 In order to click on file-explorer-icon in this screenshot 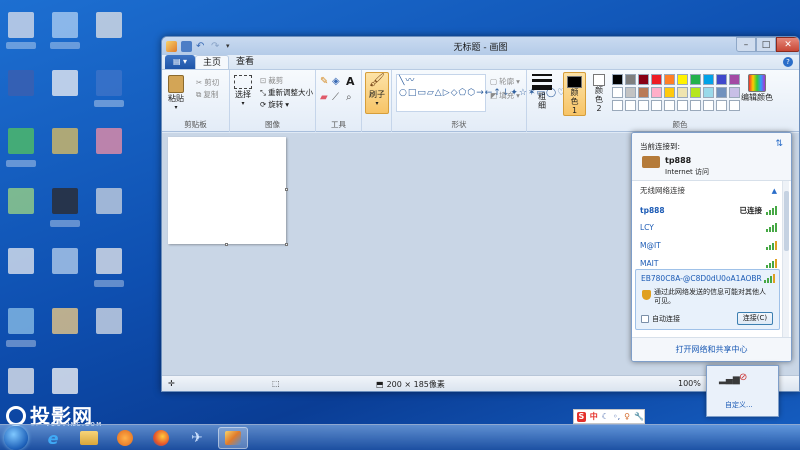, I will do `click(89, 438)`.